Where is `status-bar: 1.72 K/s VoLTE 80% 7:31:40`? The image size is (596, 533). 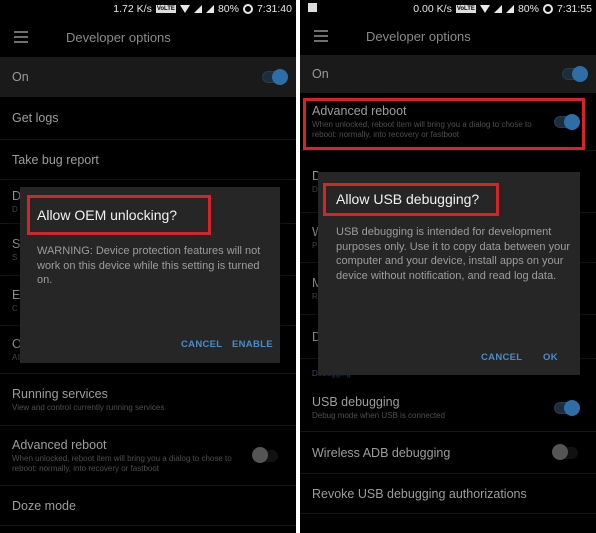
status-bar: 1.72 K/s VoLTE 80% 7:31:40 is located at coordinates (148, 8).